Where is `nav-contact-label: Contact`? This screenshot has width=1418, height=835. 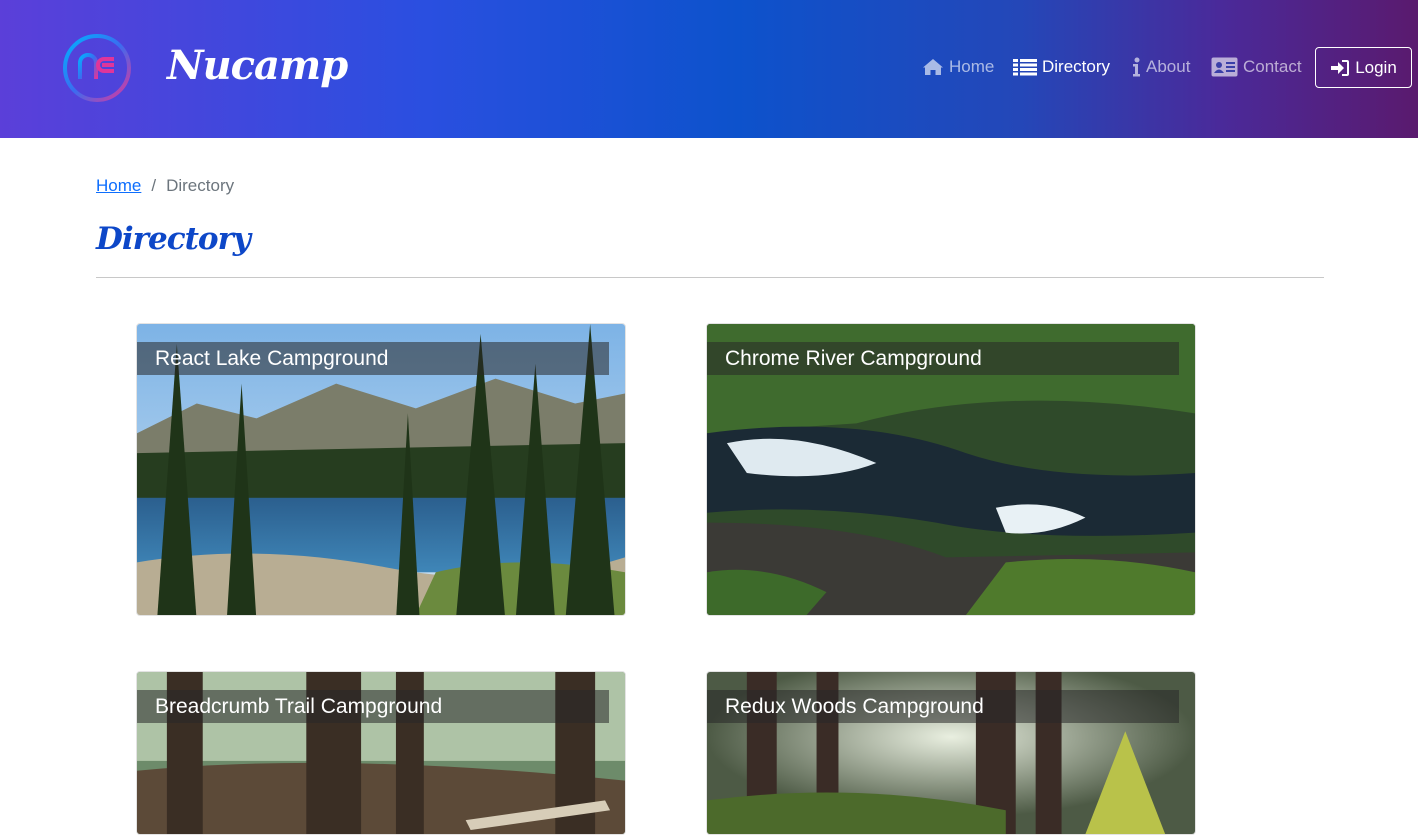
nav-contact-label: Contact is located at coordinates (1272, 66).